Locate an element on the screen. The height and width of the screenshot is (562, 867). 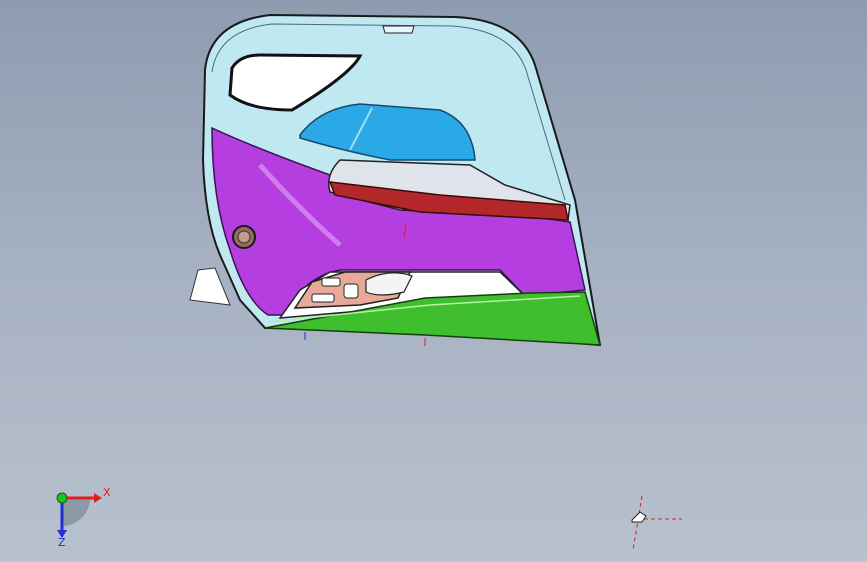
z-axis-label: Z is located at coordinates (62, 542).